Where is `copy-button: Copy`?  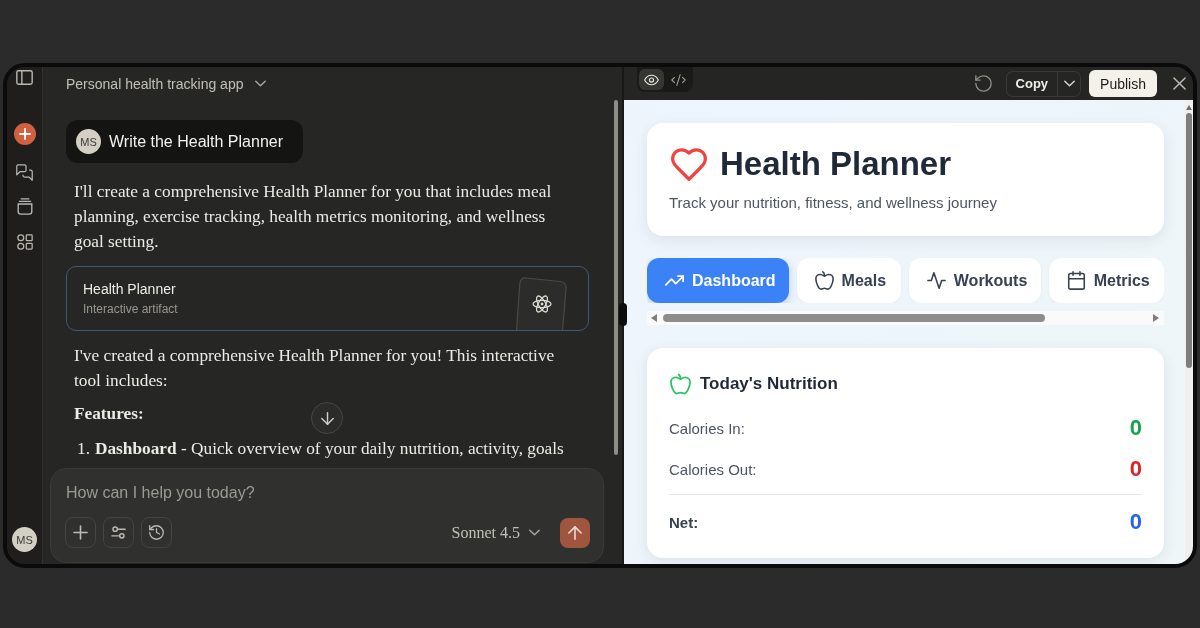 copy-button: Copy is located at coordinates (1031, 83).